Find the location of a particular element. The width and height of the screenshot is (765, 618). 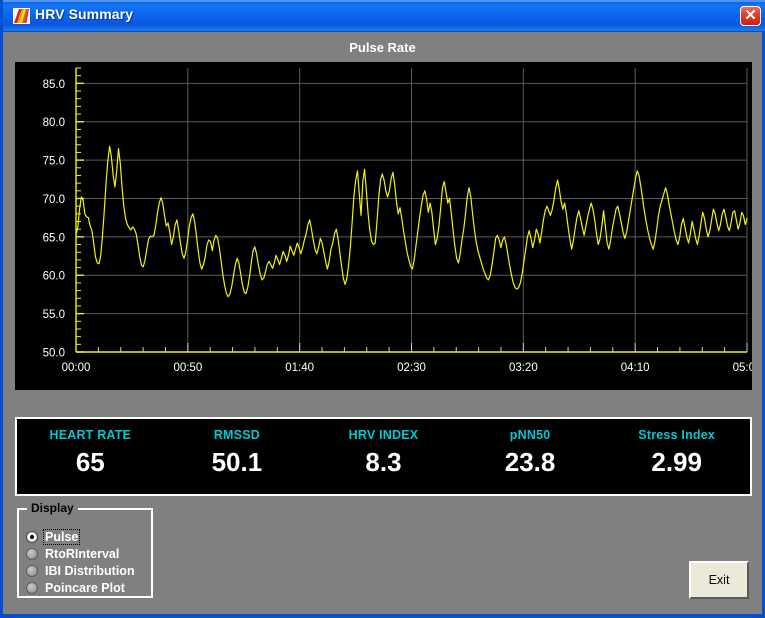

svg-text: 70.0 is located at coordinates (54, 200).